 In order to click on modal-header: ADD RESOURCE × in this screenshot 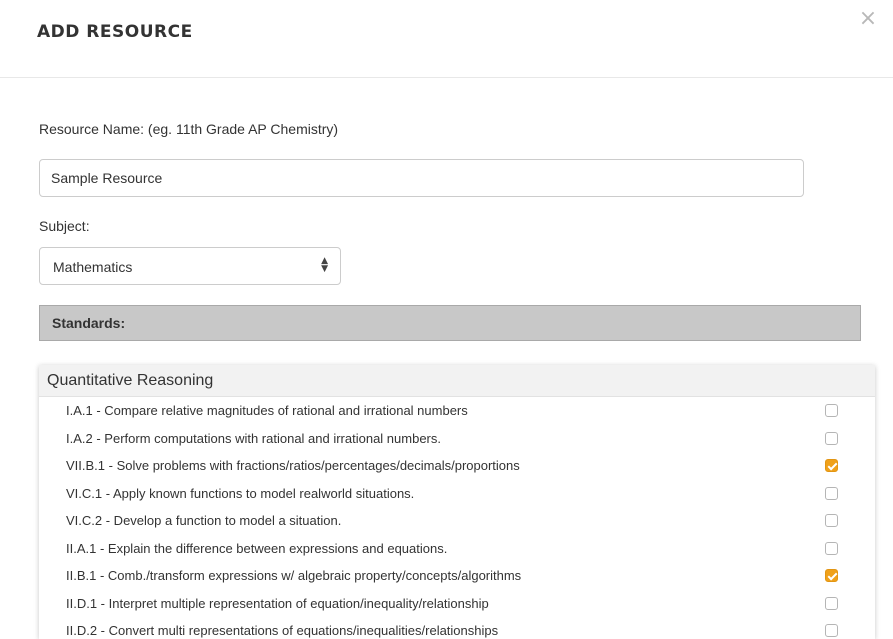, I will do `click(446, 39)`.